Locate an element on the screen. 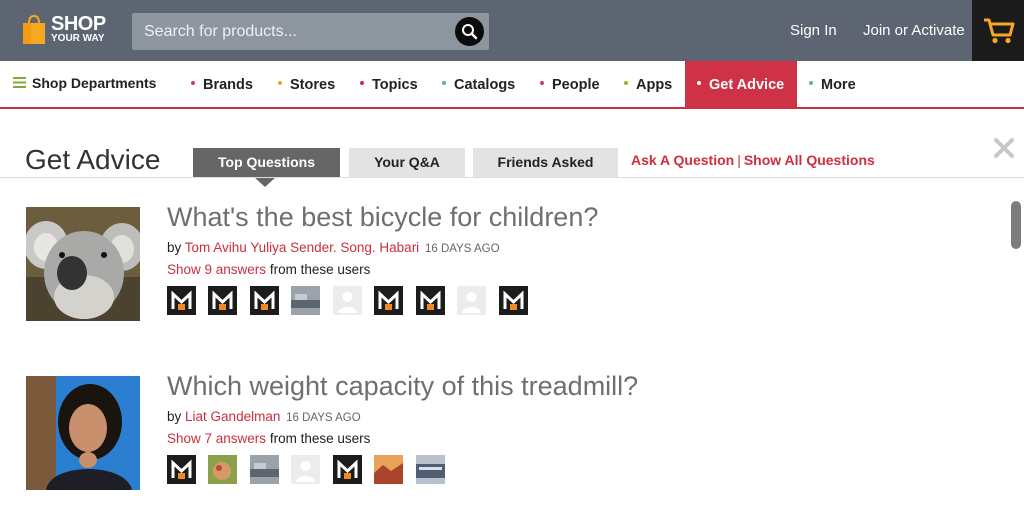  nav-item-label: People is located at coordinates (576, 85).